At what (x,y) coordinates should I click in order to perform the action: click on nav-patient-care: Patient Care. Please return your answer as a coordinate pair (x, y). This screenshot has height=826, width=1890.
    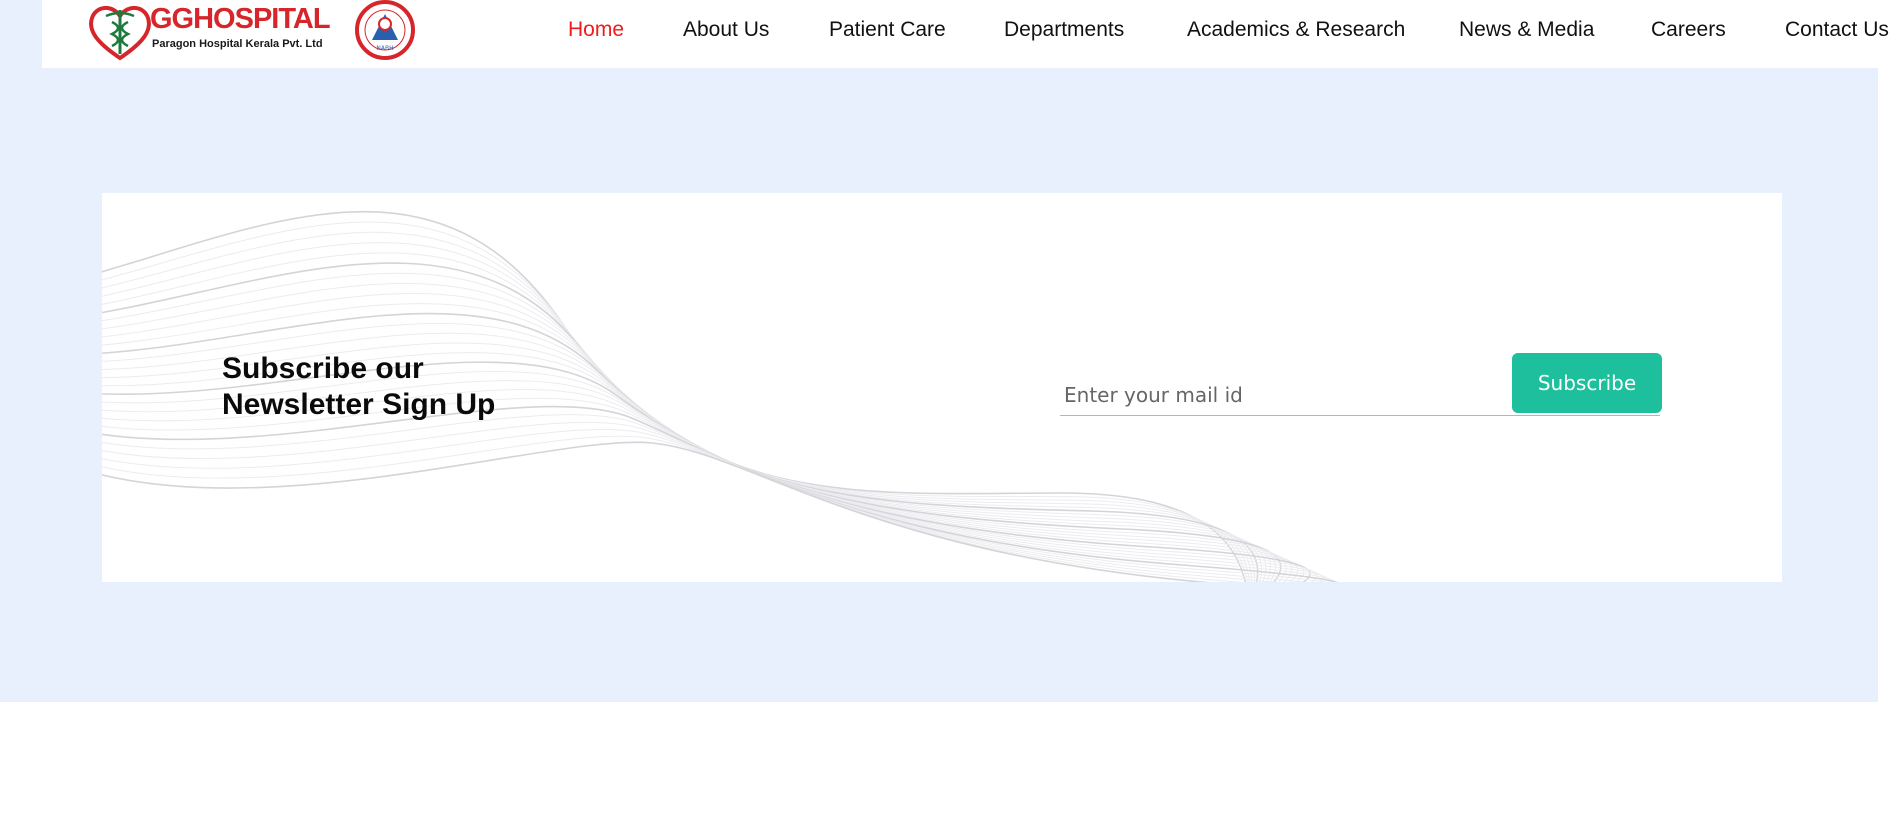
    Looking at the image, I should click on (887, 30).